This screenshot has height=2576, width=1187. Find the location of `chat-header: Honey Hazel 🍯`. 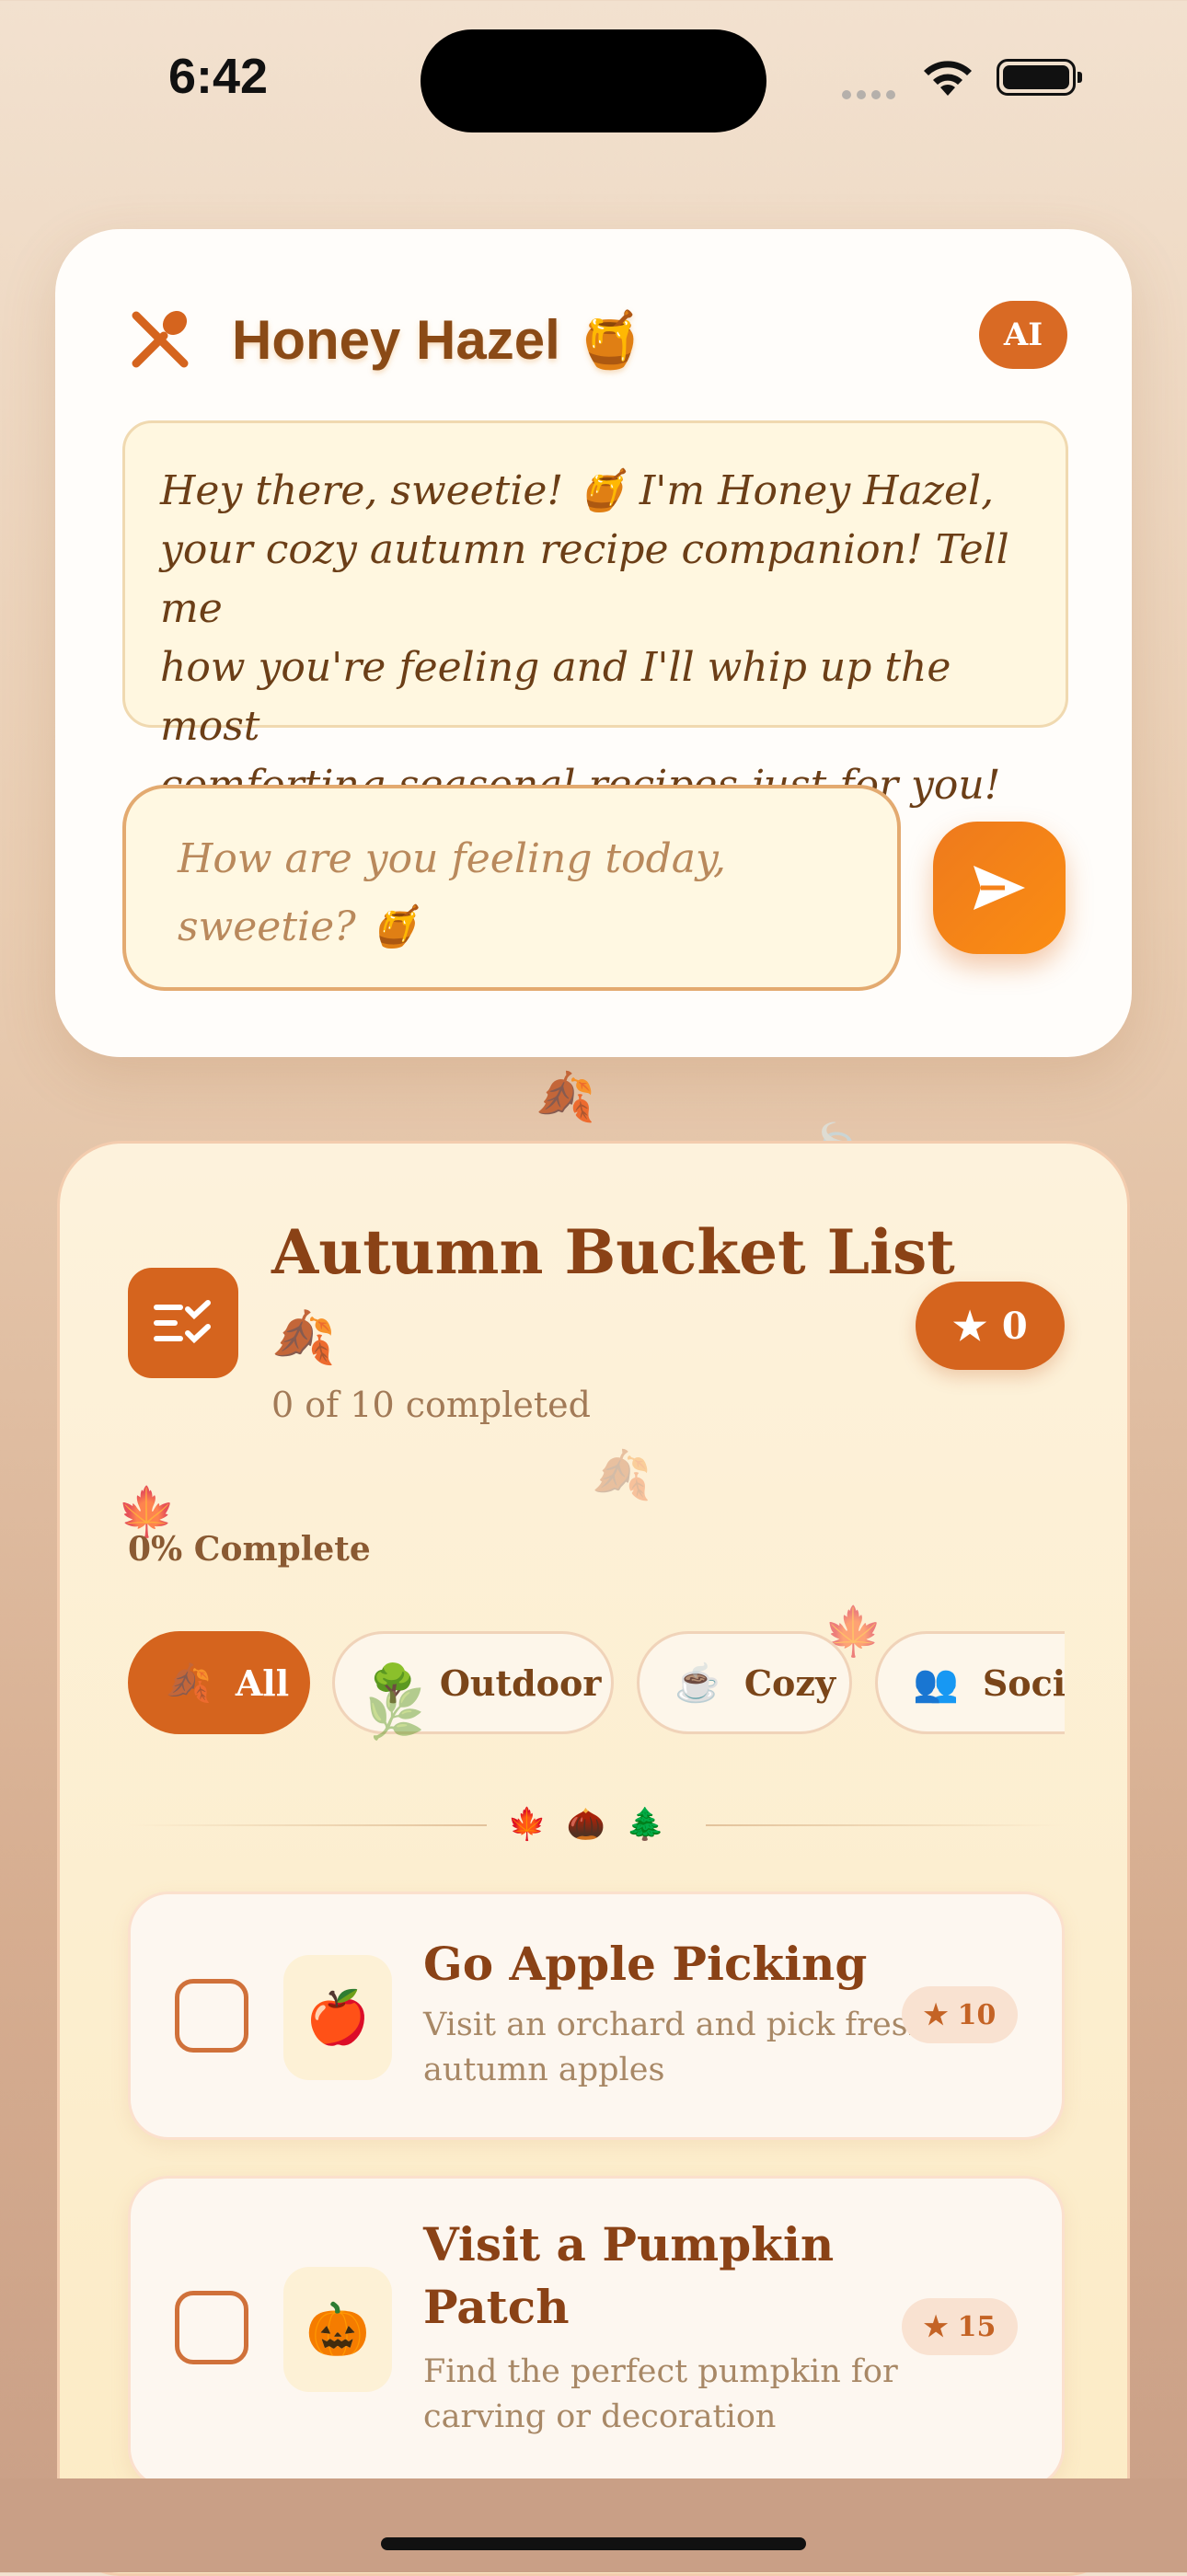

chat-header: Honey Hazel 🍯 is located at coordinates (385, 339).